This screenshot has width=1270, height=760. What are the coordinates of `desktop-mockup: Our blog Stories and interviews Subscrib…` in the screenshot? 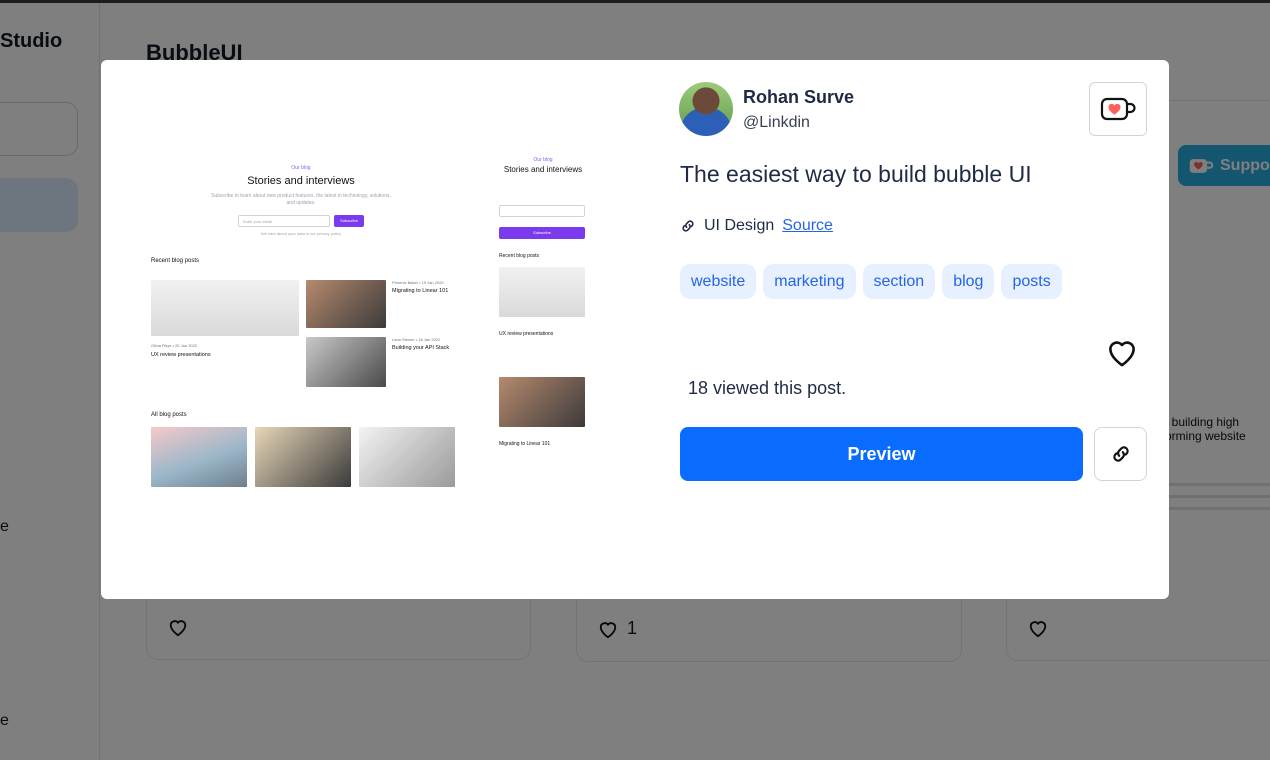 It's located at (303, 325).